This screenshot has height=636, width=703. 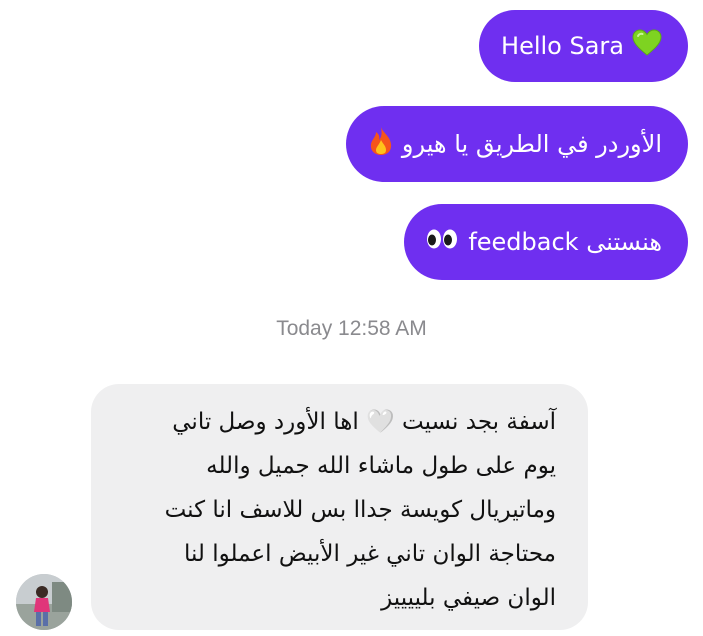 I want to click on message-line: وماتيريال كويسة جداا بس للاسف انا كنت, so click(x=360, y=510).